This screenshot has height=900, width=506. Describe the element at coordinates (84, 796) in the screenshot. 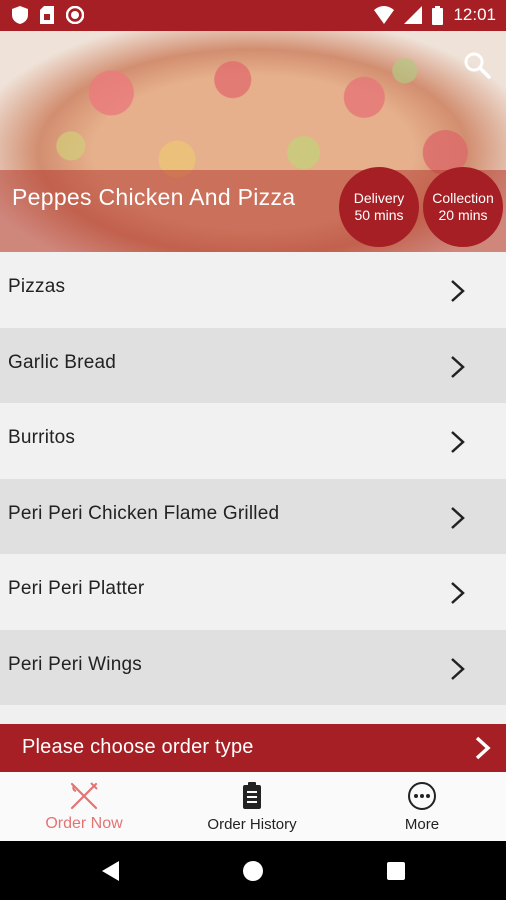

I see `fork-knife-icon` at that location.